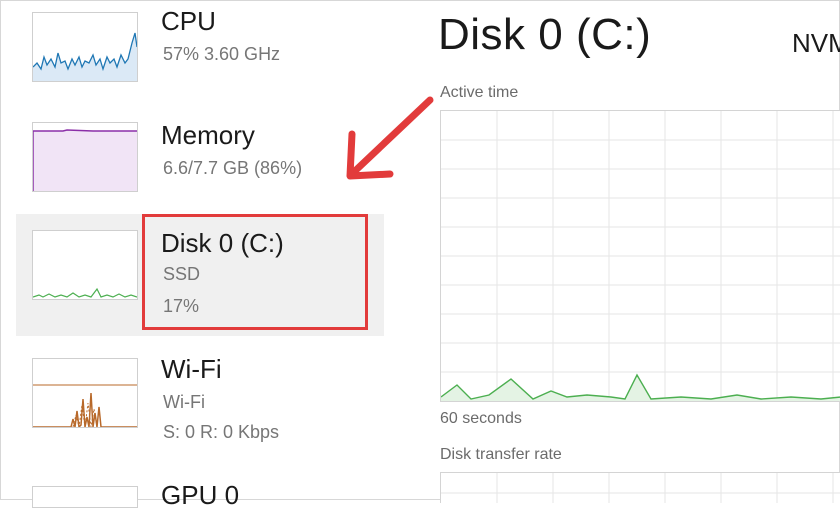  I want to click on transfer-rate-graph, so click(640, 487).